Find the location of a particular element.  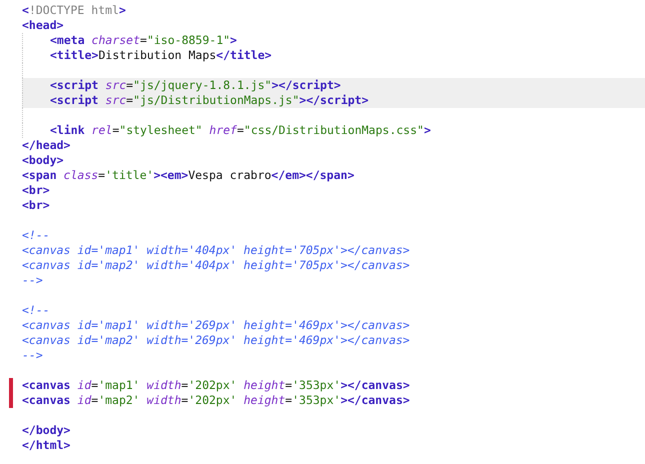

code-line: <link rel="stylesheet" href="css/DistributionMaps.css"> is located at coordinates (333, 130).